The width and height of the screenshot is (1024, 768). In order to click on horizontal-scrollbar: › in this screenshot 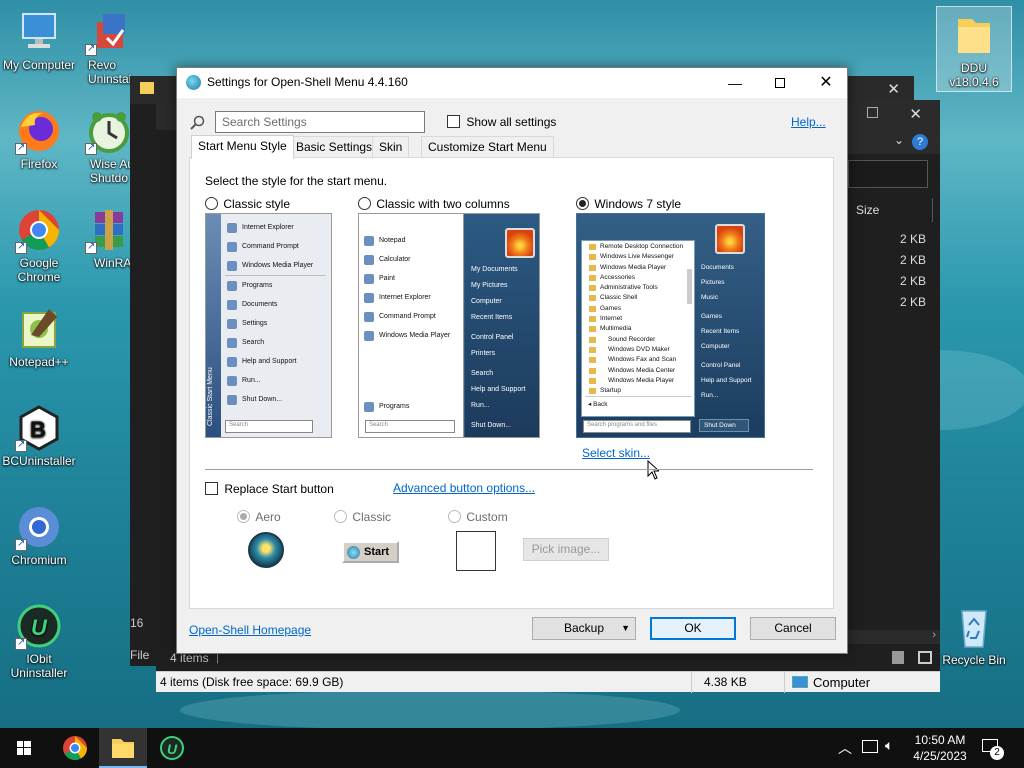, I will do `click(894, 636)`.